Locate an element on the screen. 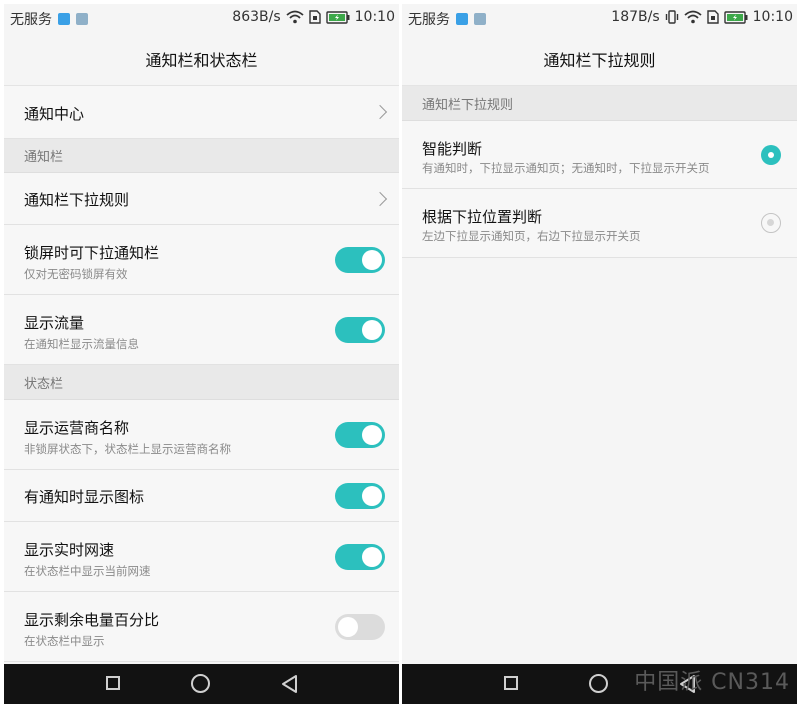  option-title: 根据下拉位置判断 is located at coordinates (482, 217).